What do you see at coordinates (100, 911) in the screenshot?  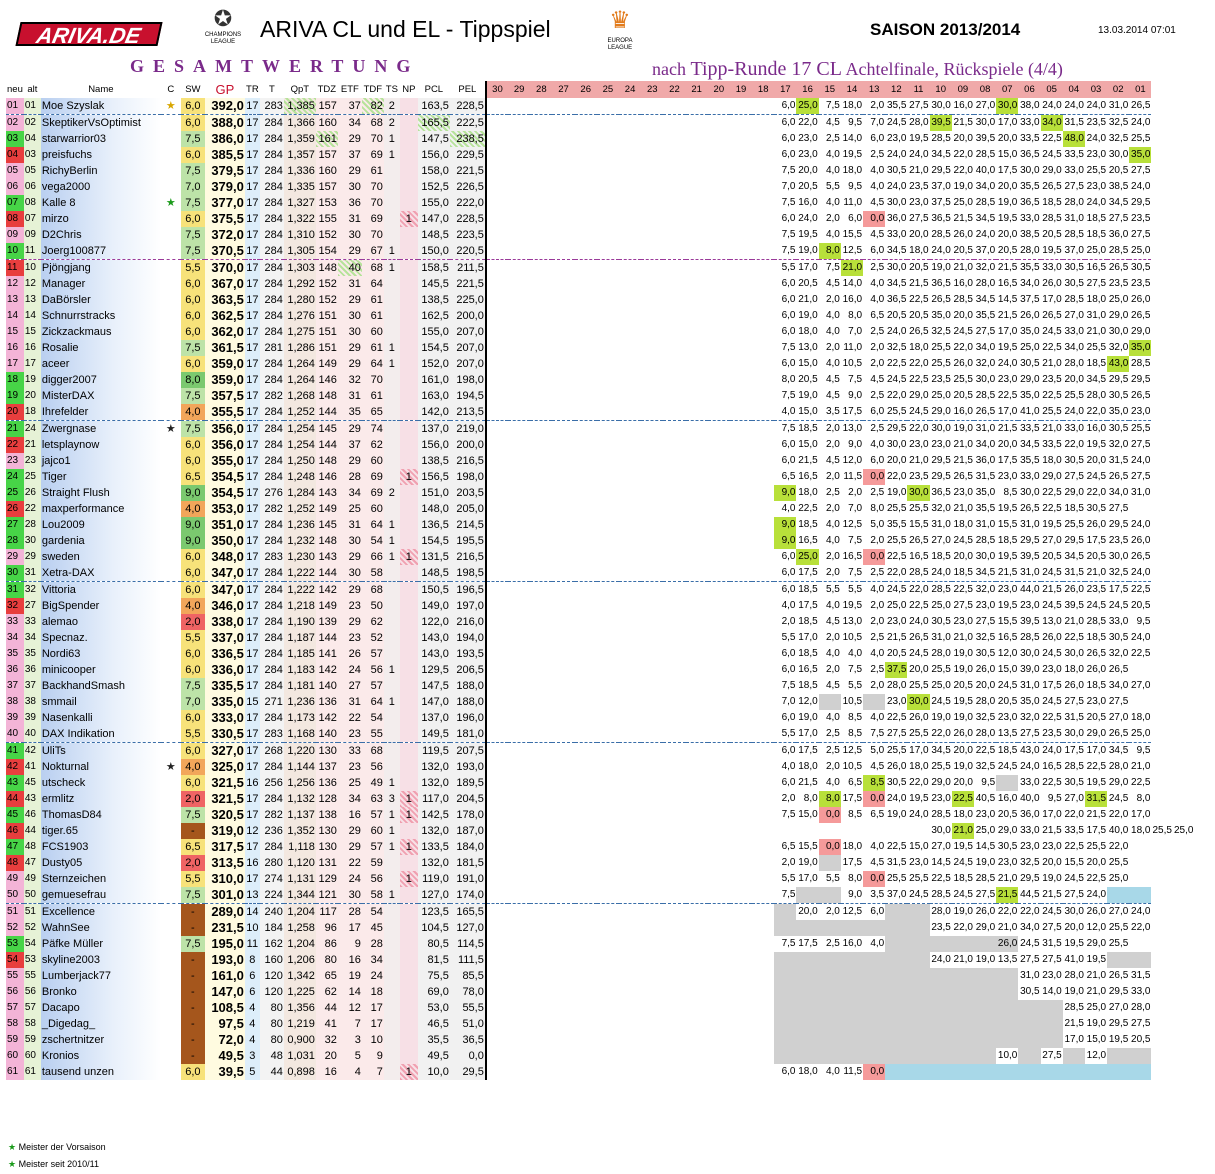 I see `player-name: Excellence` at bounding box center [100, 911].